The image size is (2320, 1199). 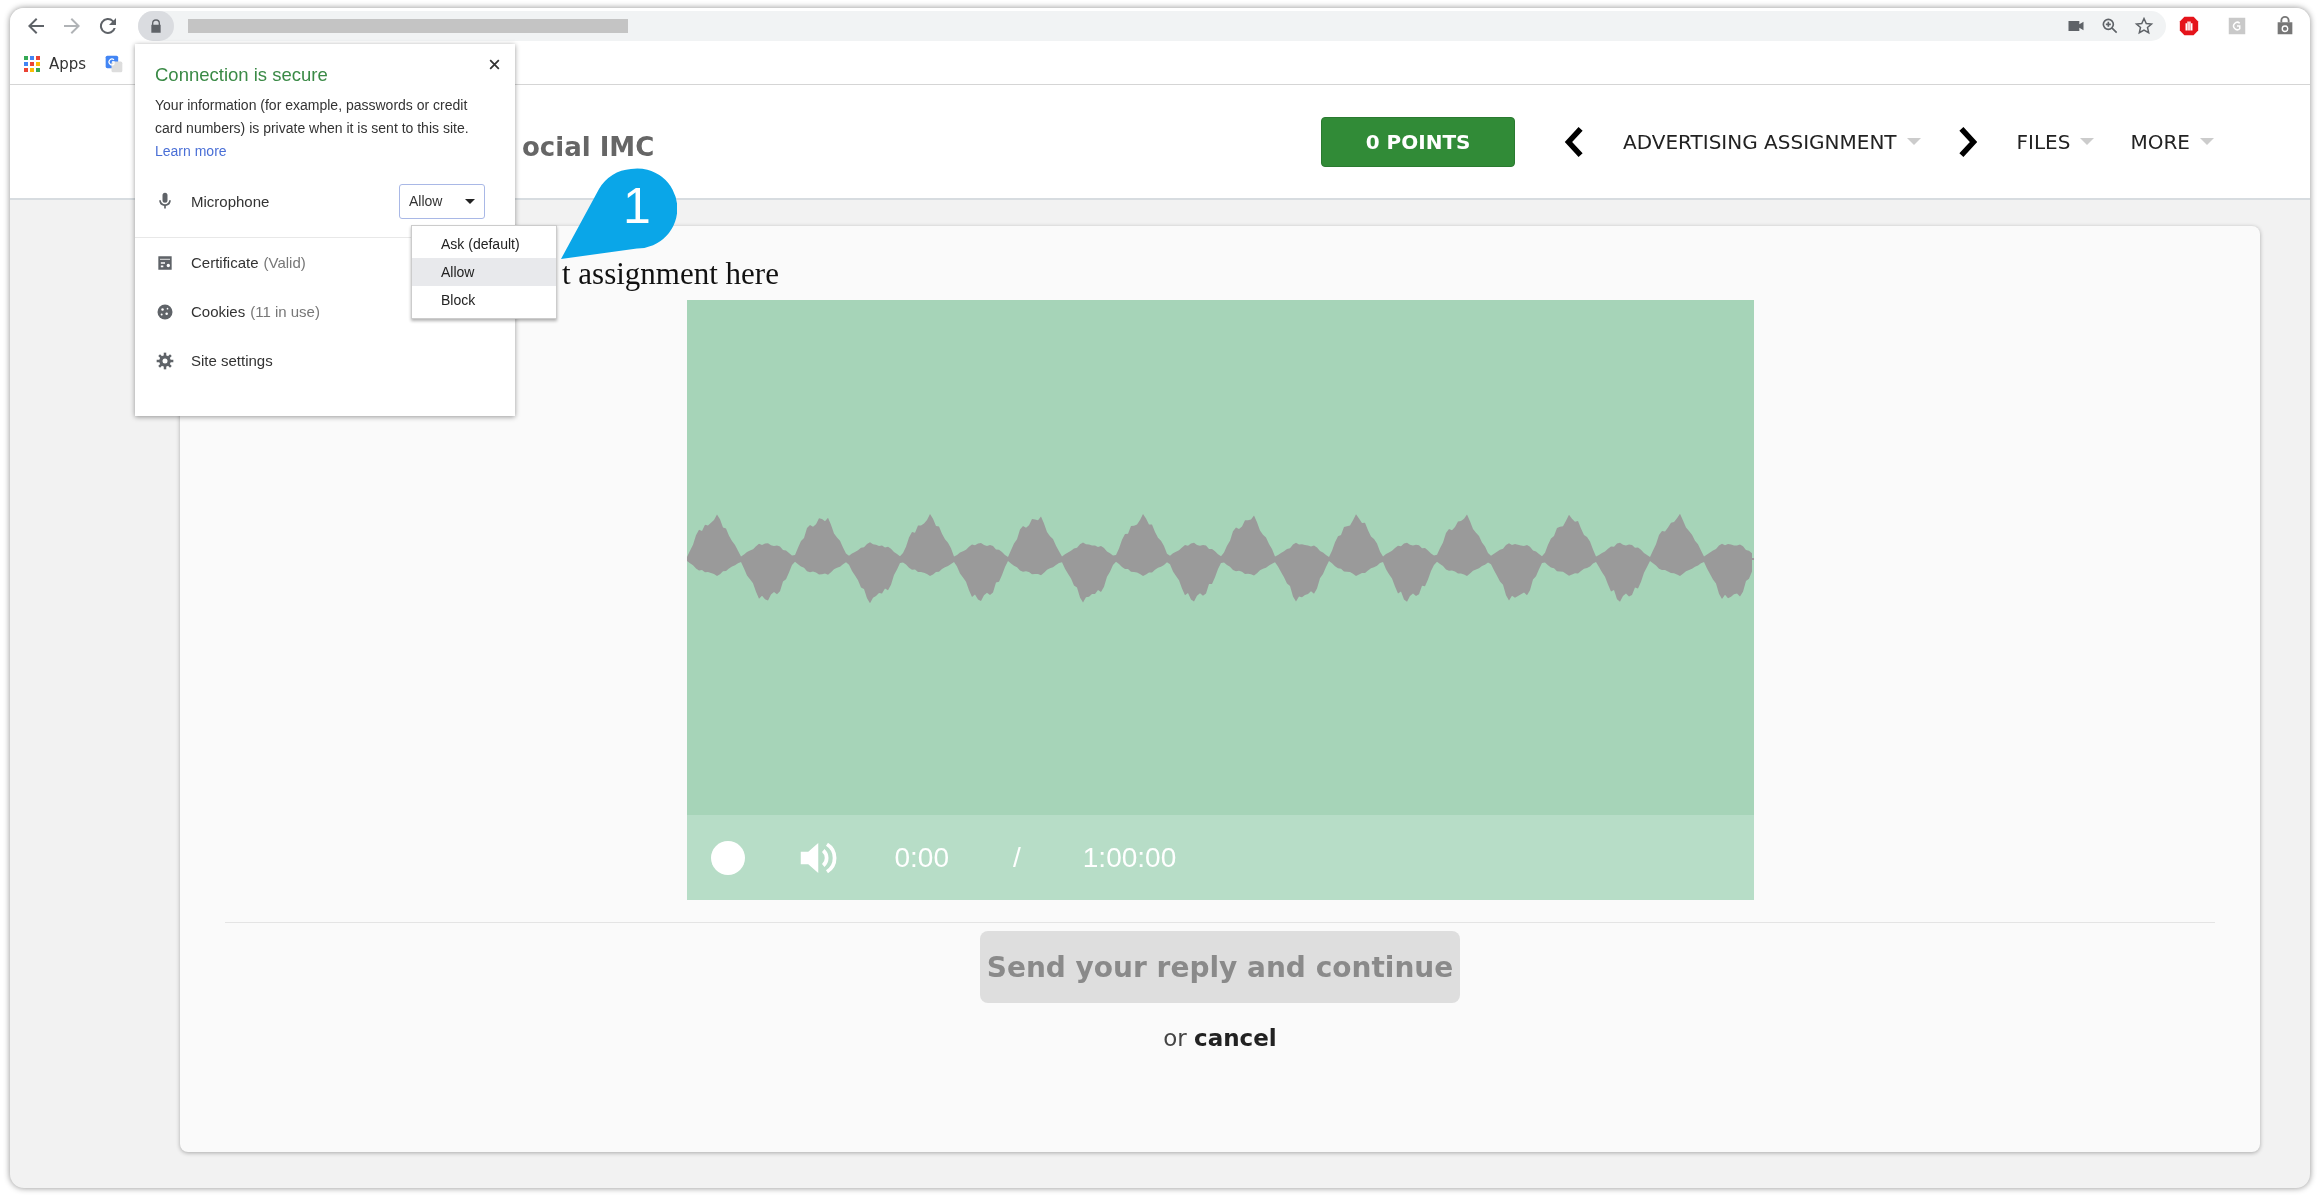 What do you see at coordinates (32, 64) in the screenshot?
I see `apps-grid-icon` at bounding box center [32, 64].